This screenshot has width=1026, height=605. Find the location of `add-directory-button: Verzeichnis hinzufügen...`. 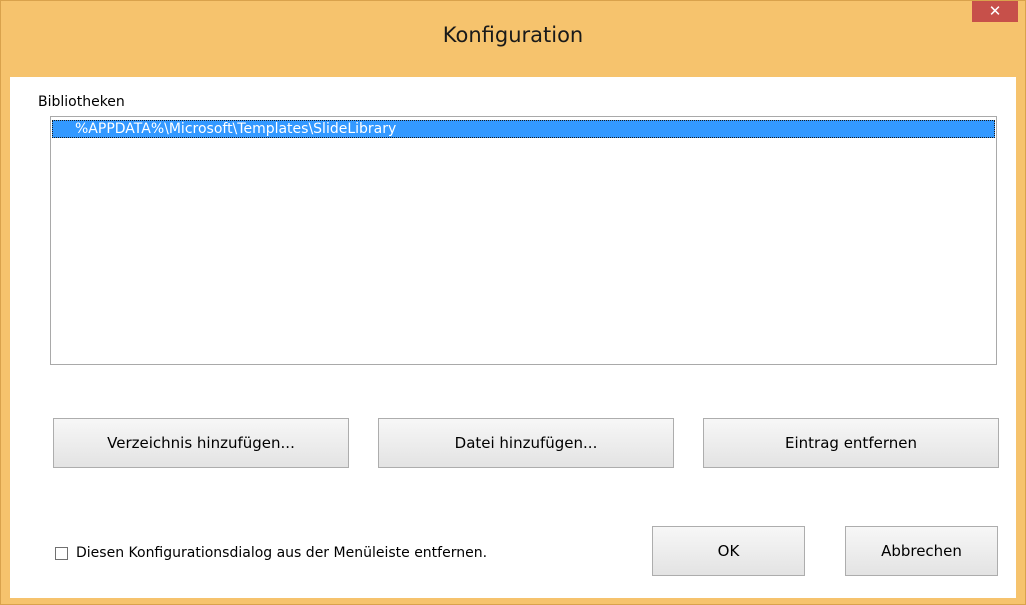

add-directory-button: Verzeichnis hinzufügen... is located at coordinates (201, 443).